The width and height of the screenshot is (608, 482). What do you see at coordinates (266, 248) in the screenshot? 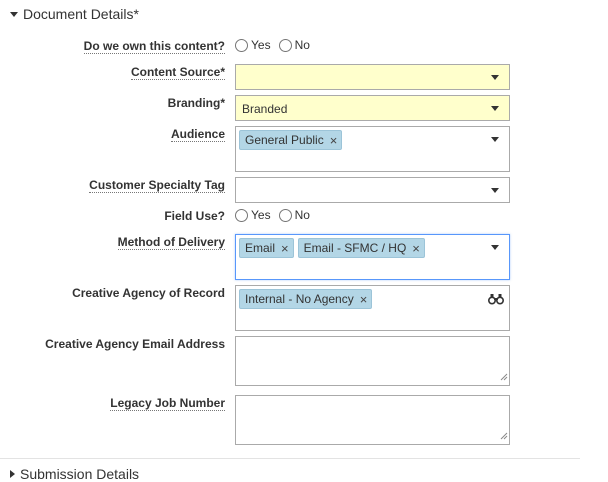
I see `delivery-chip: Email ×` at bounding box center [266, 248].